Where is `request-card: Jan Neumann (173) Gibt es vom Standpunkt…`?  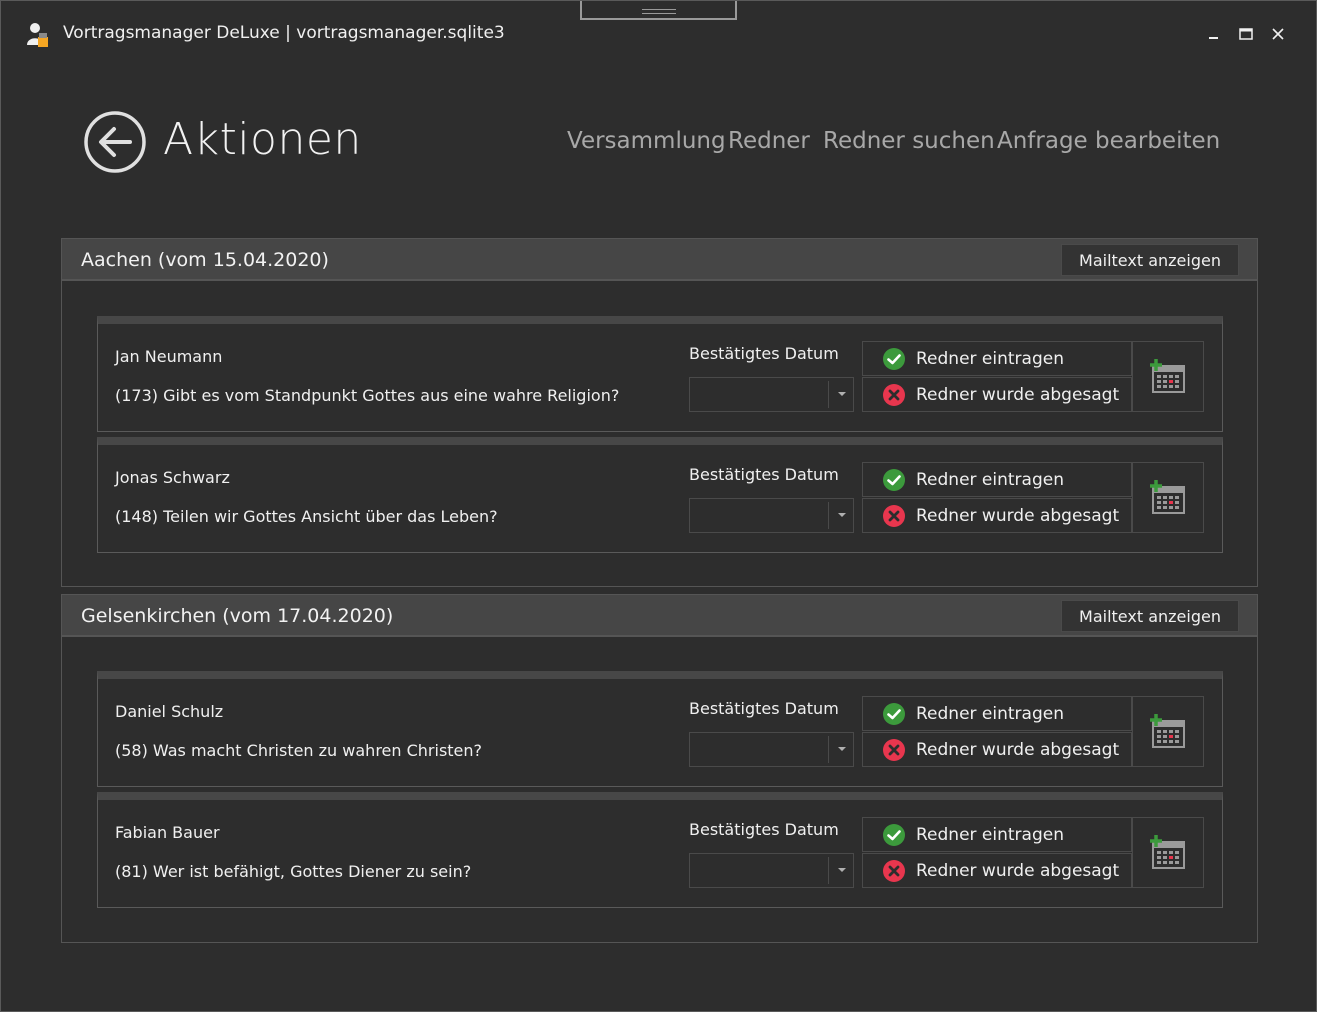 request-card: Jan Neumann (173) Gibt es vom Standpunkt… is located at coordinates (660, 374).